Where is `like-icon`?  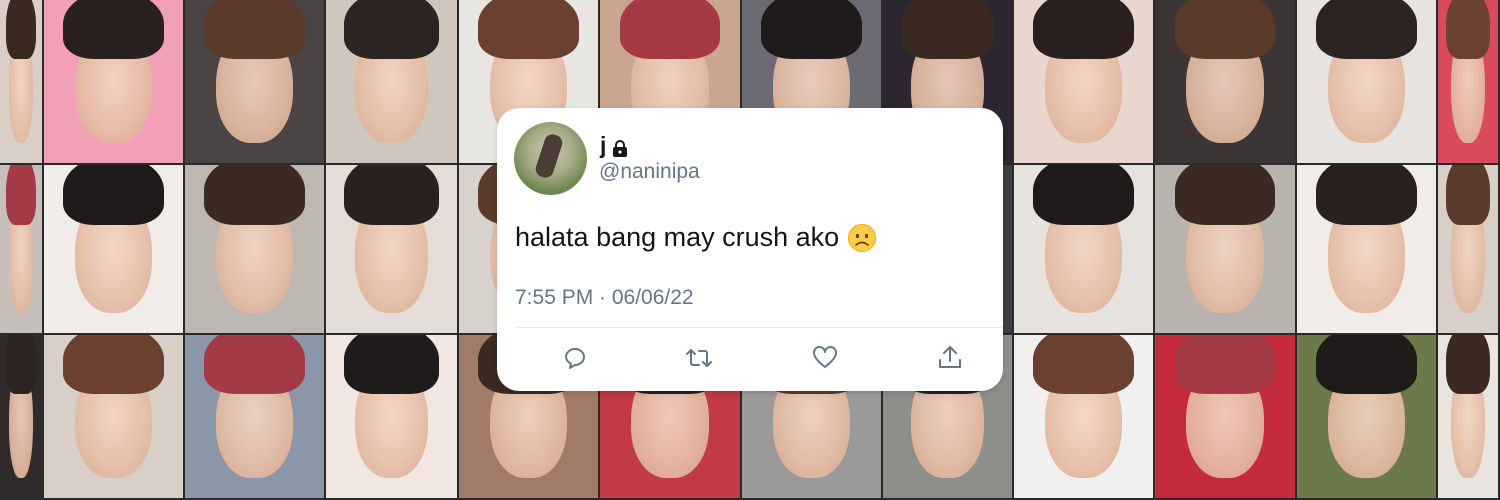
like-icon is located at coordinates (825, 360).